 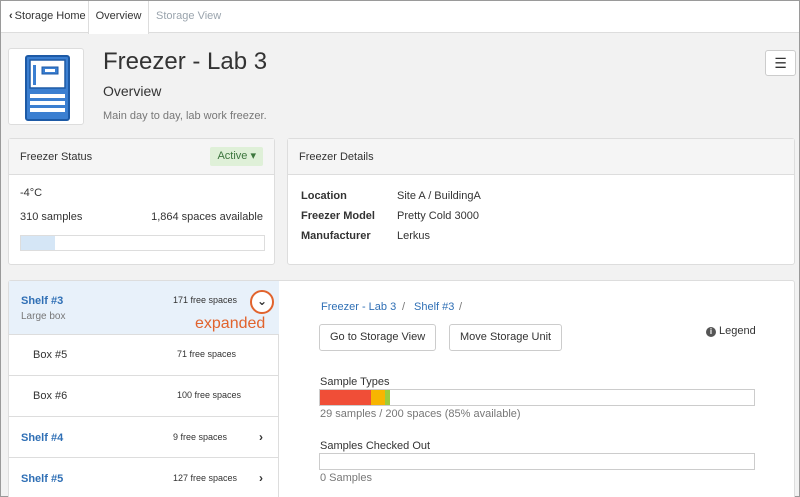 What do you see at coordinates (38, 243) in the screenshot?
I see `capacity-bar-fill` at bounding box center [38, 243].